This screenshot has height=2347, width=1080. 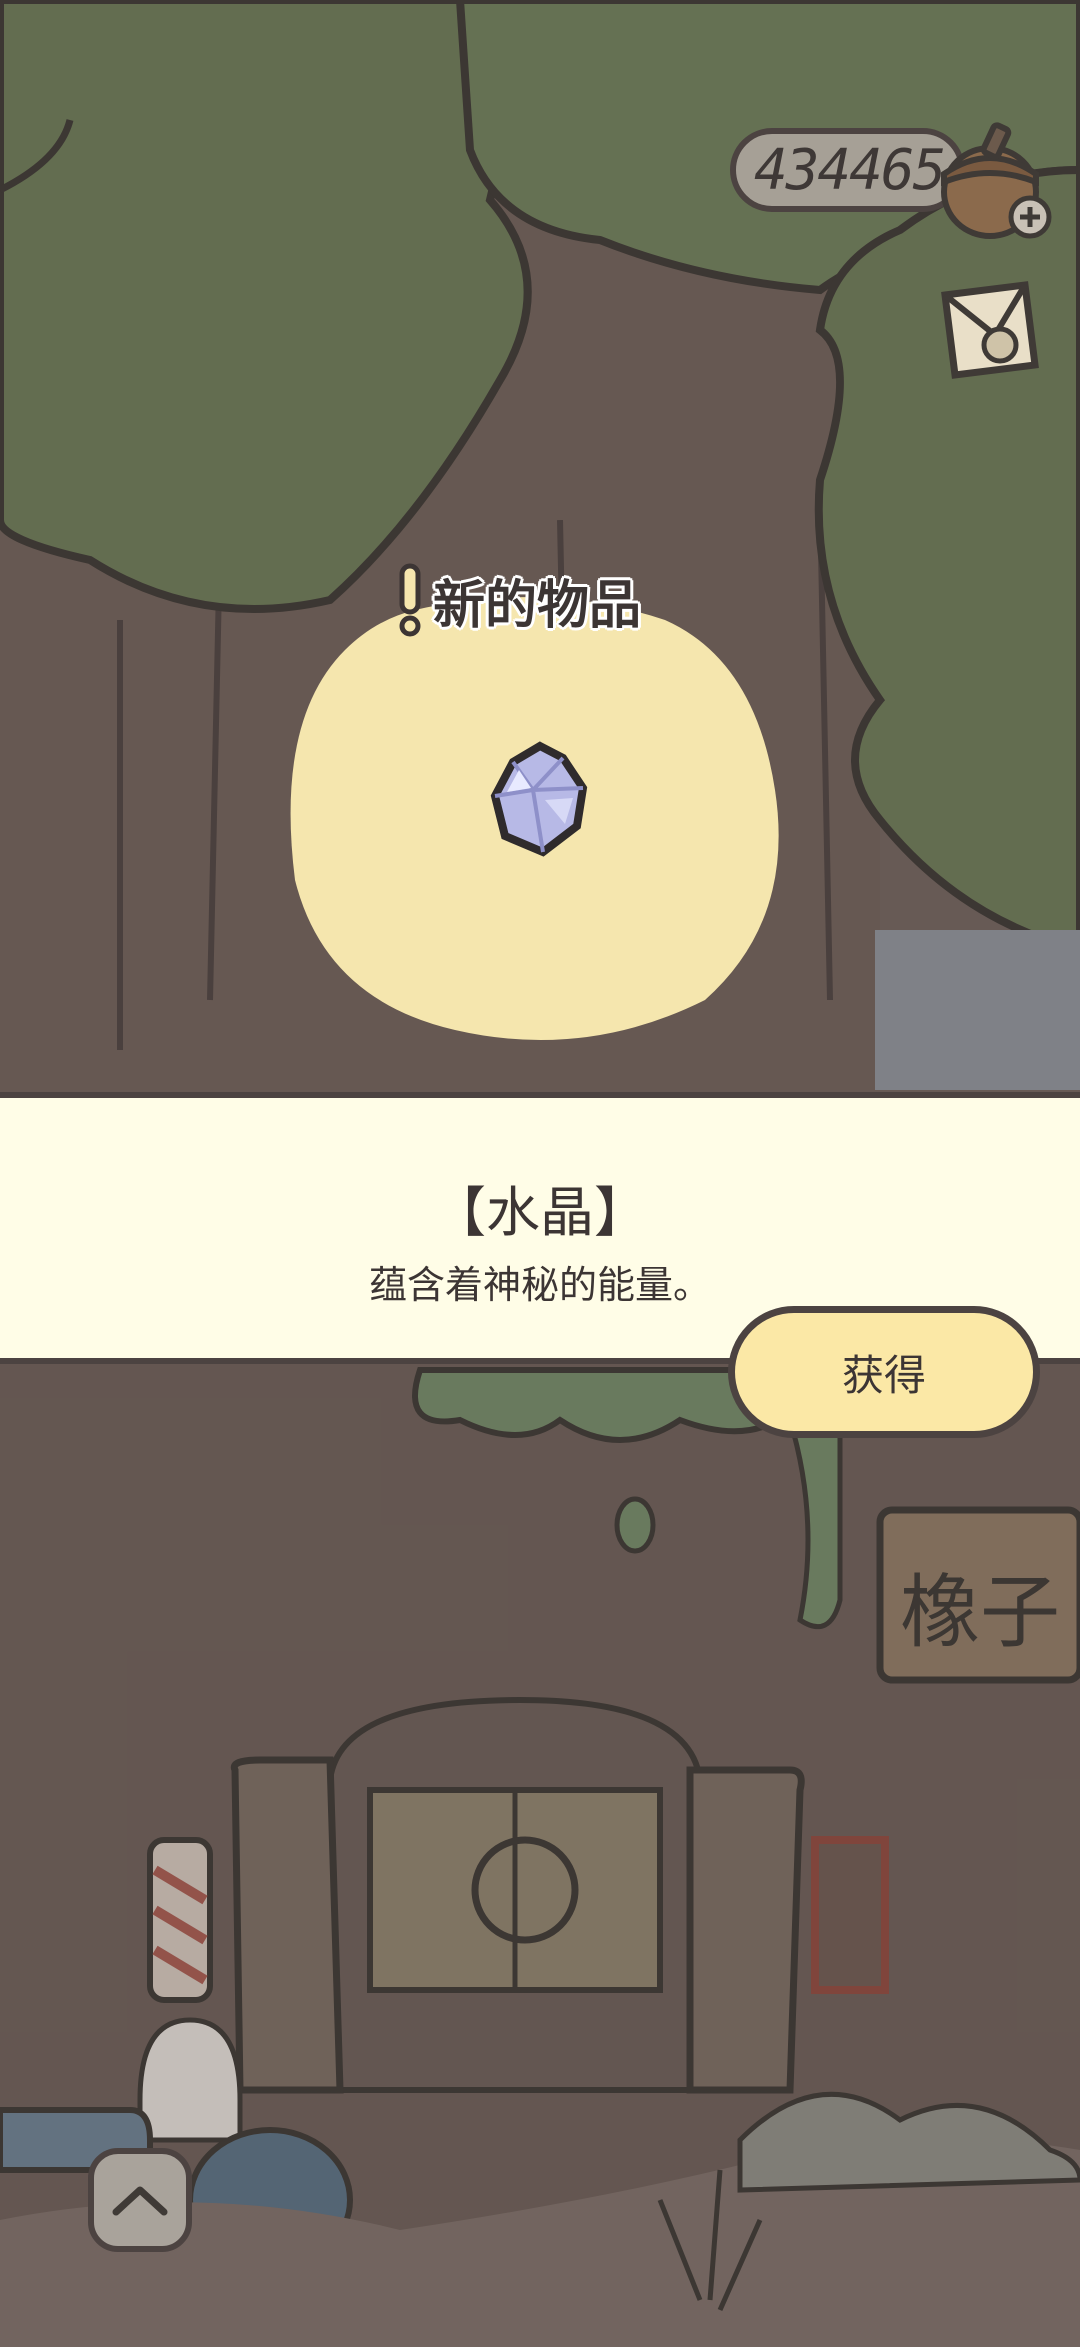 I want to click on collapse-button, so click(x=140, y=2200).